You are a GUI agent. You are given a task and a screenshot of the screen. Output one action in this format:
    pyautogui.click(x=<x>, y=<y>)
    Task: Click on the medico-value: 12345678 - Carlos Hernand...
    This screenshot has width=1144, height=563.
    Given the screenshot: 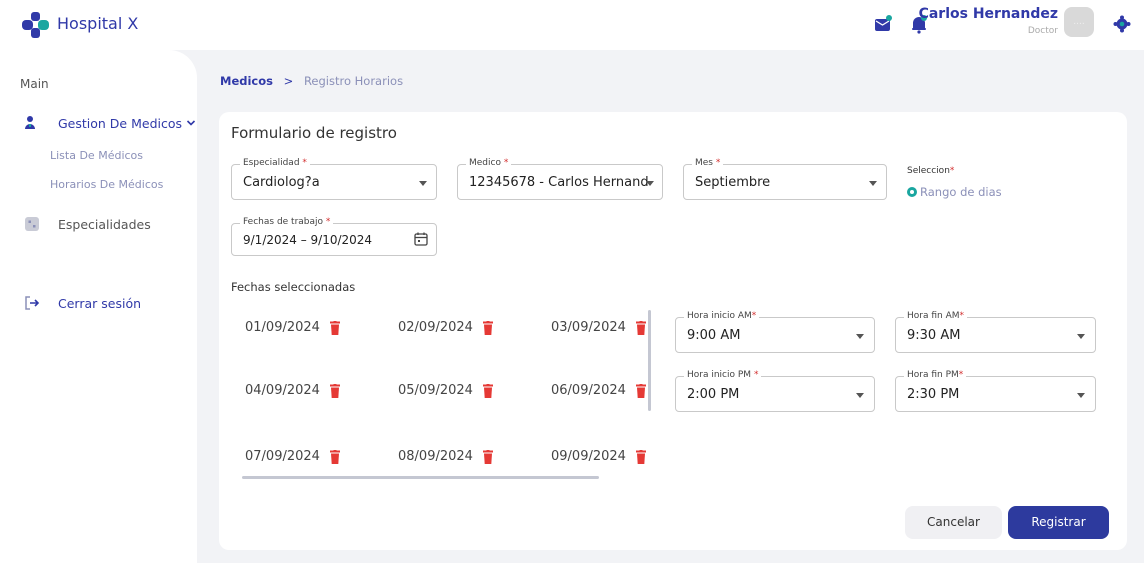 What is the action you would take?
    pyautogui.click(x=559, y=182)
    